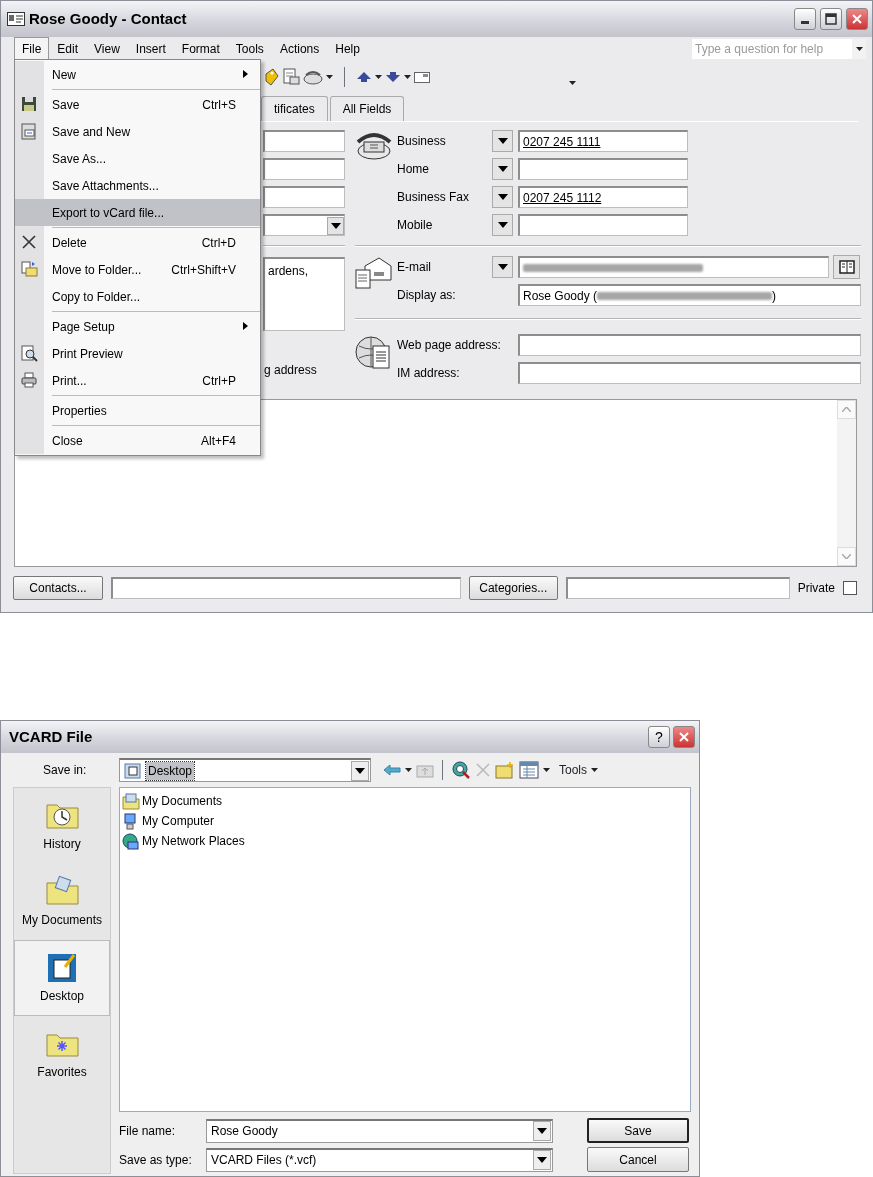  Describe the element at coordinates (529, 770) in the screenshot. I see `views-icon` at that location.